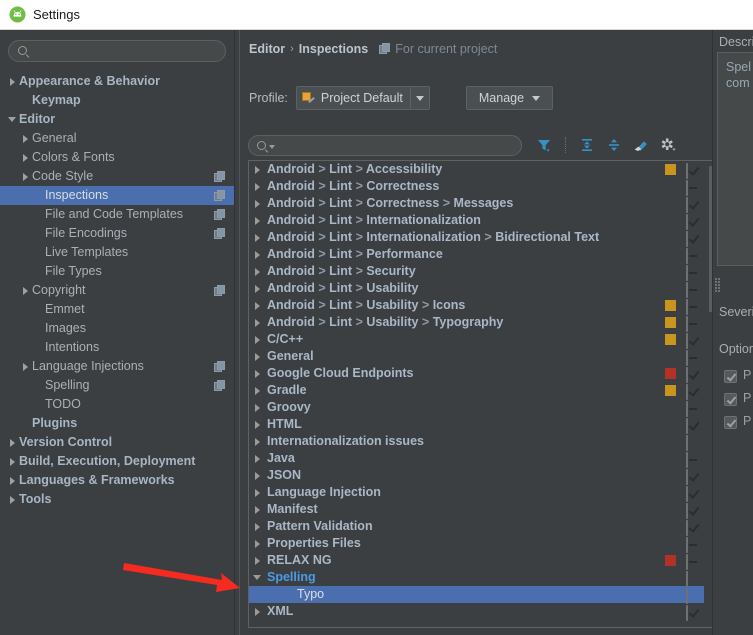 This screenshot has height=635, width=753. Describe the element at coordinates (476, 306) in the screenshot. I see `inspection-row: Android > Lint > Usability > Icons` at that location.